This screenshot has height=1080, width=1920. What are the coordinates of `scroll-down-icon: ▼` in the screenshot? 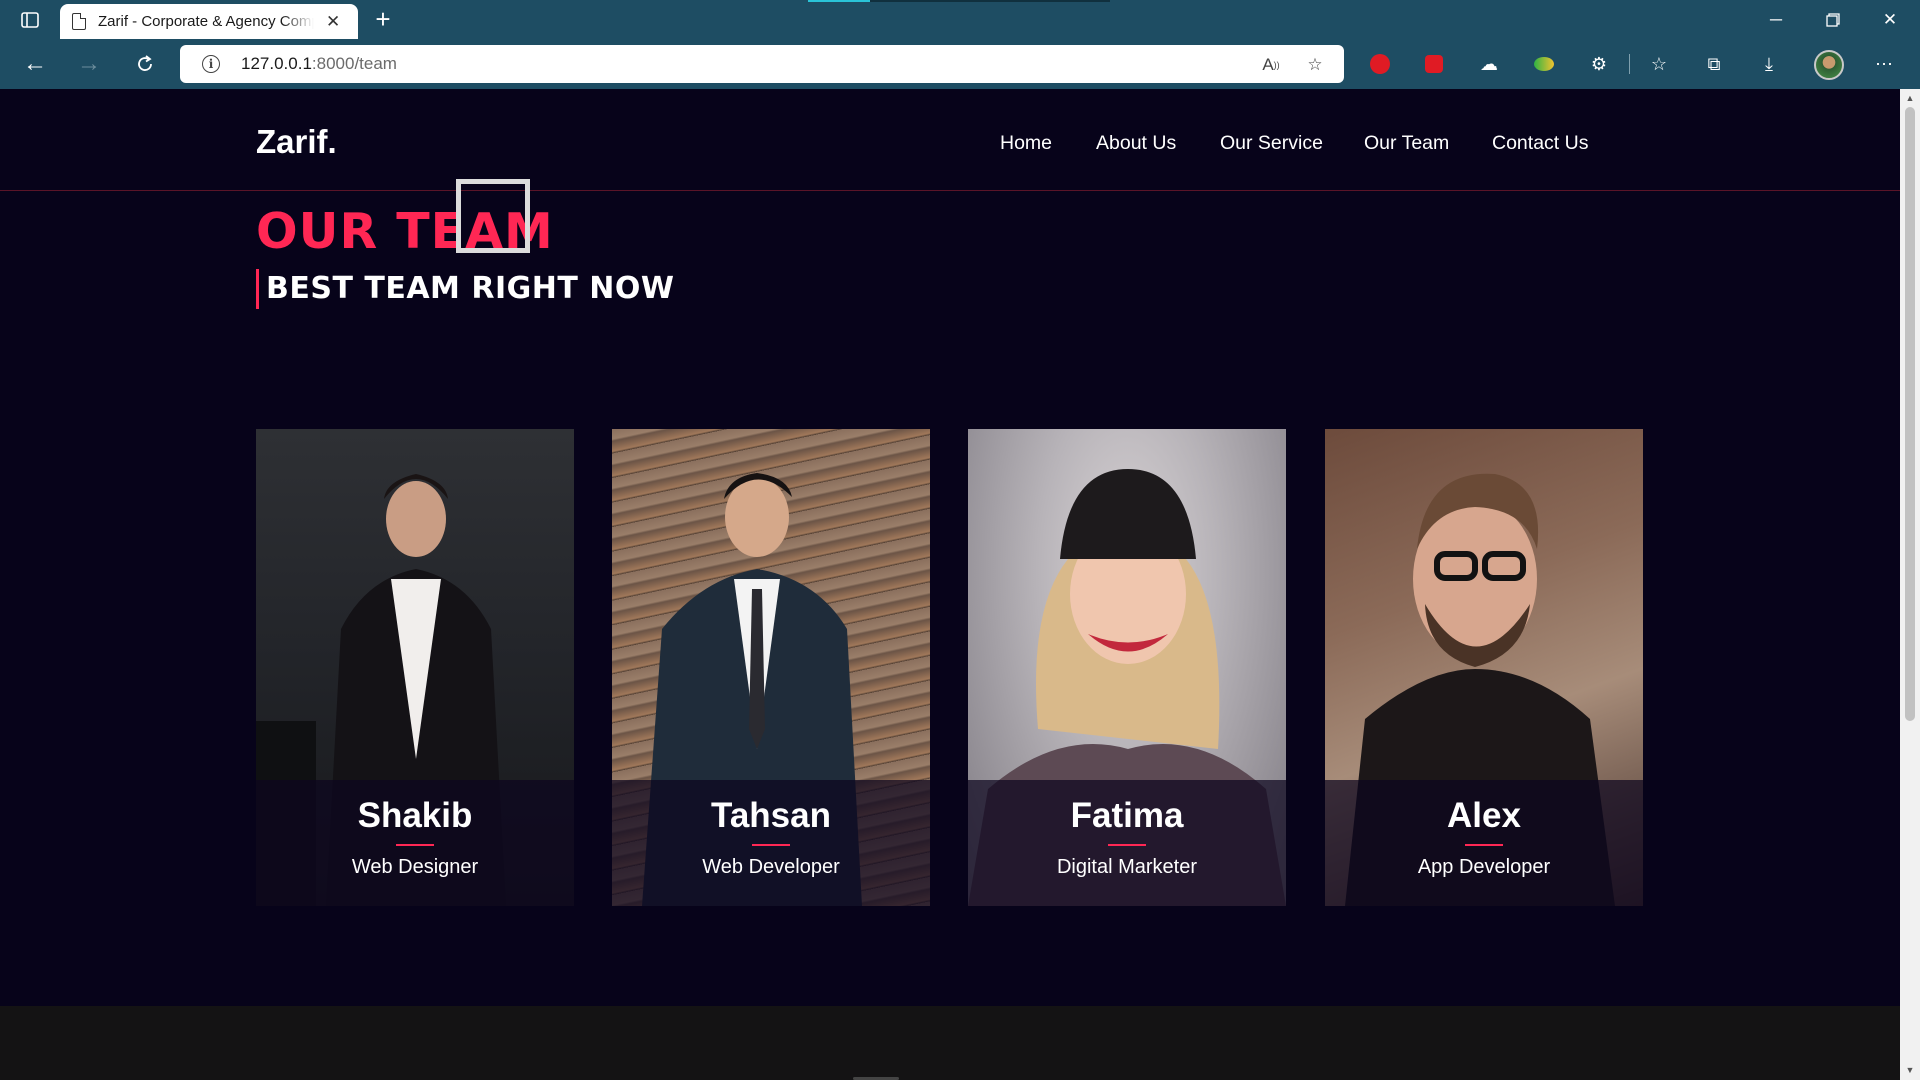 It's located at (1910, 1070).